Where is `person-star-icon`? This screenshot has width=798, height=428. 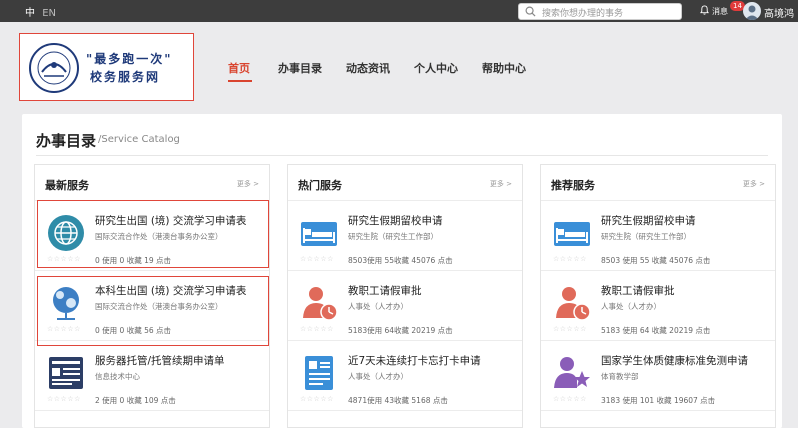
person-star-icon is located at coordinates (572, 372).